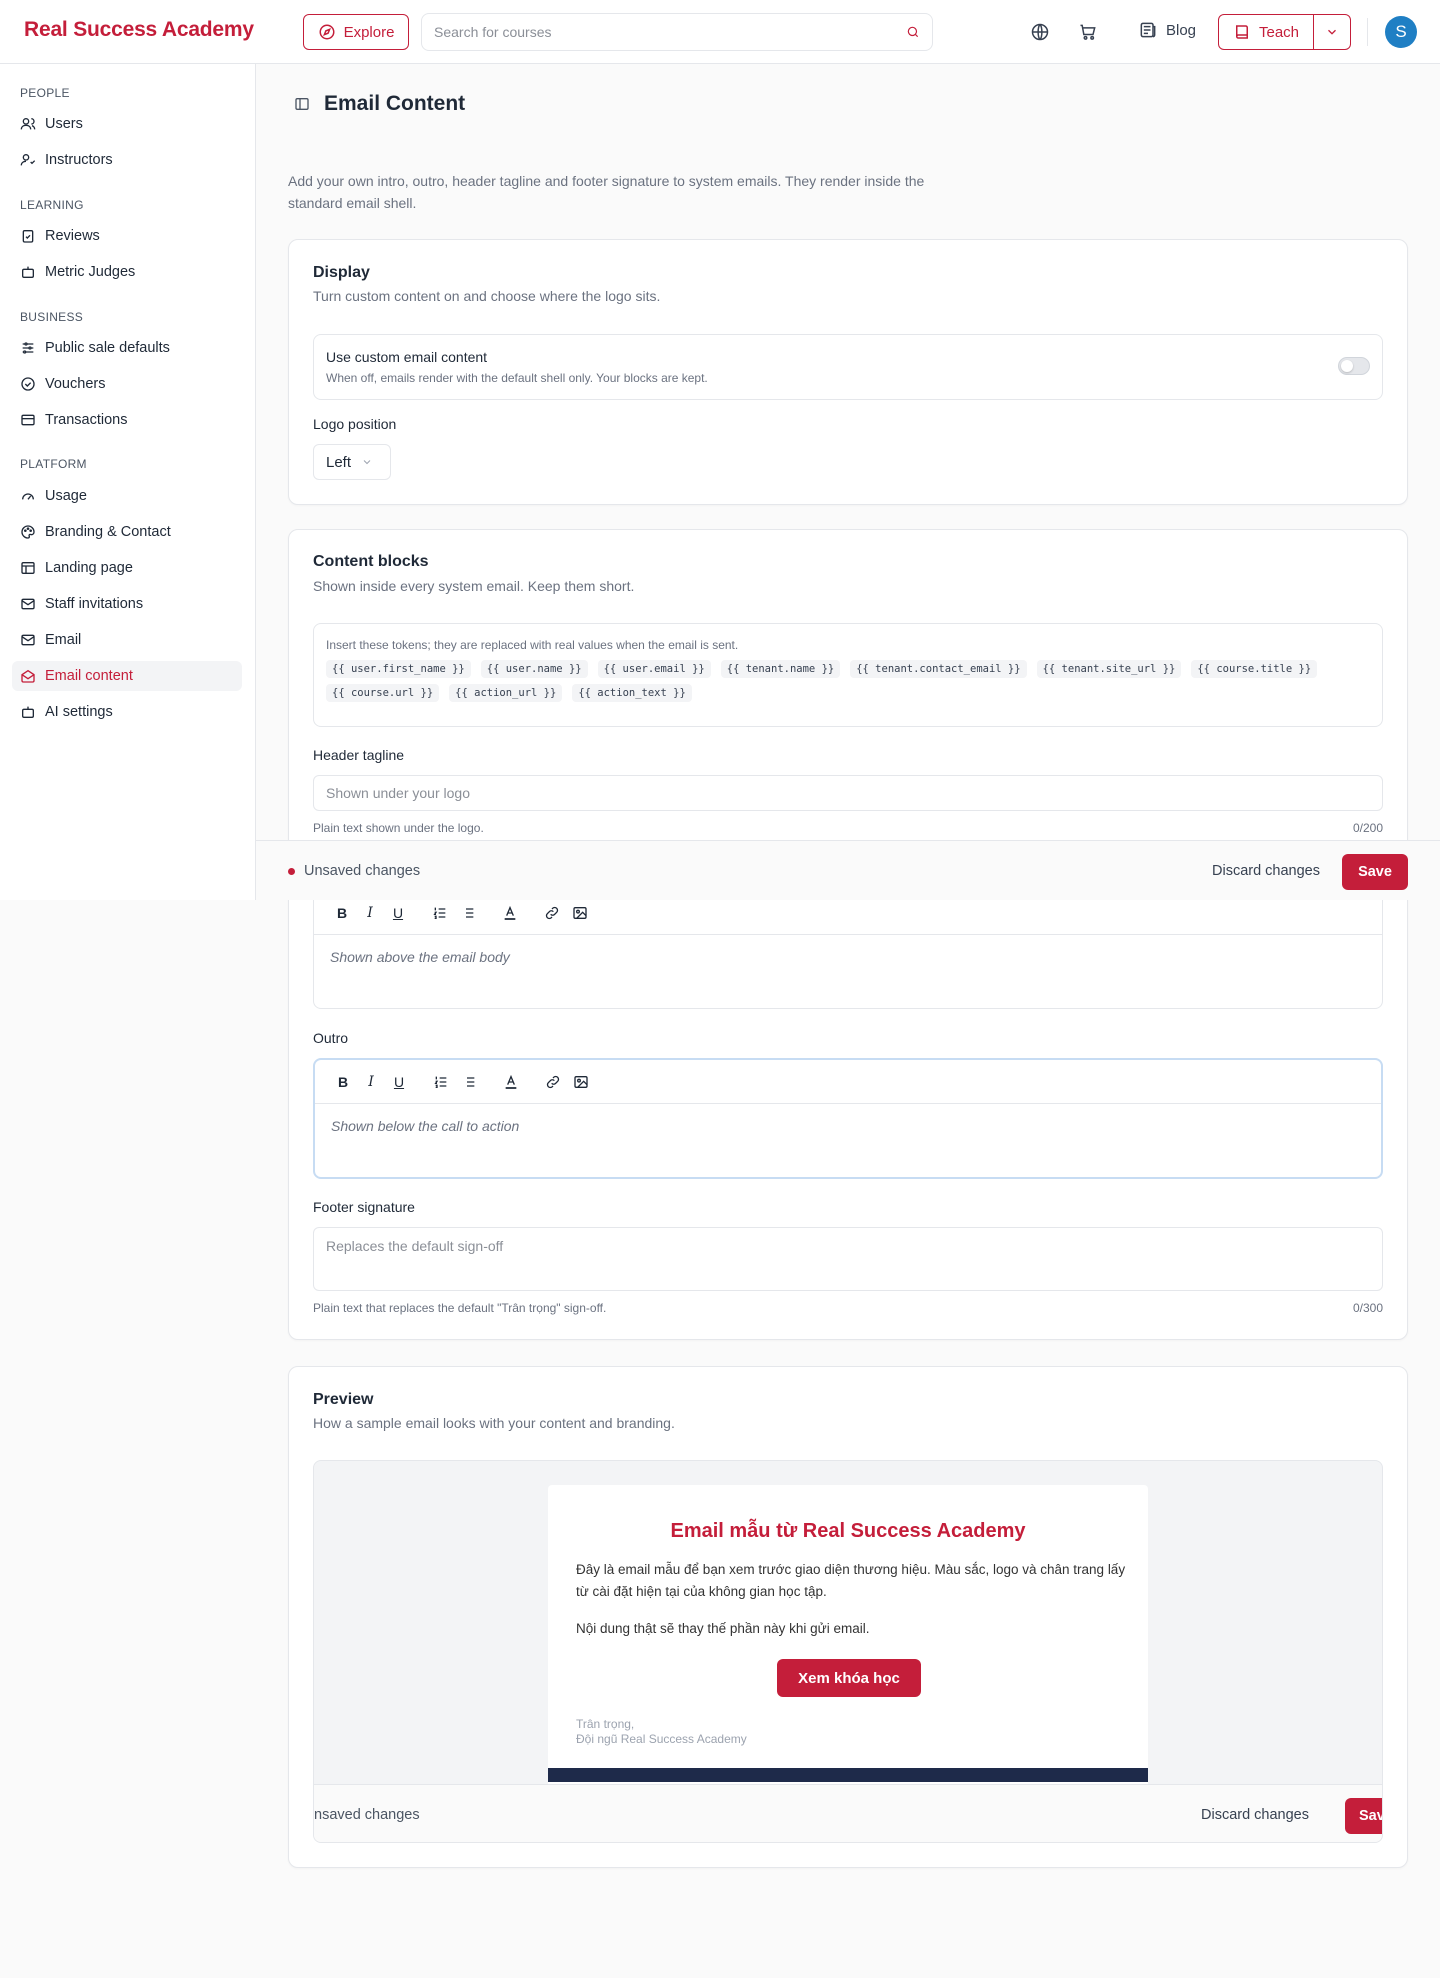 The image size is (1440, 1978). I want to click on token-chip: {{ user.name }}, so click(534, 669).